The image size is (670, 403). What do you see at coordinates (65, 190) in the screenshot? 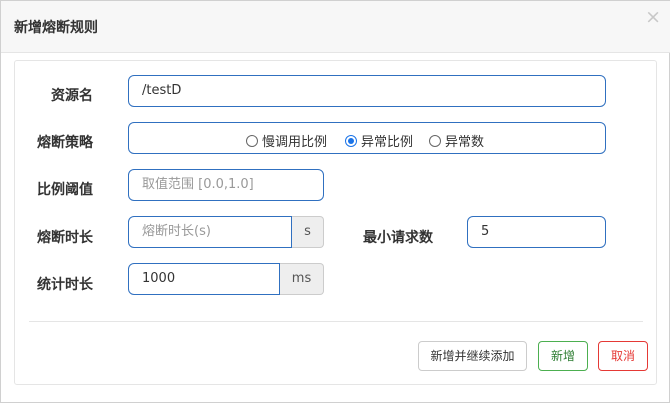
I see `ratio-label: 比例阈值` at bounding box center [65, 190].